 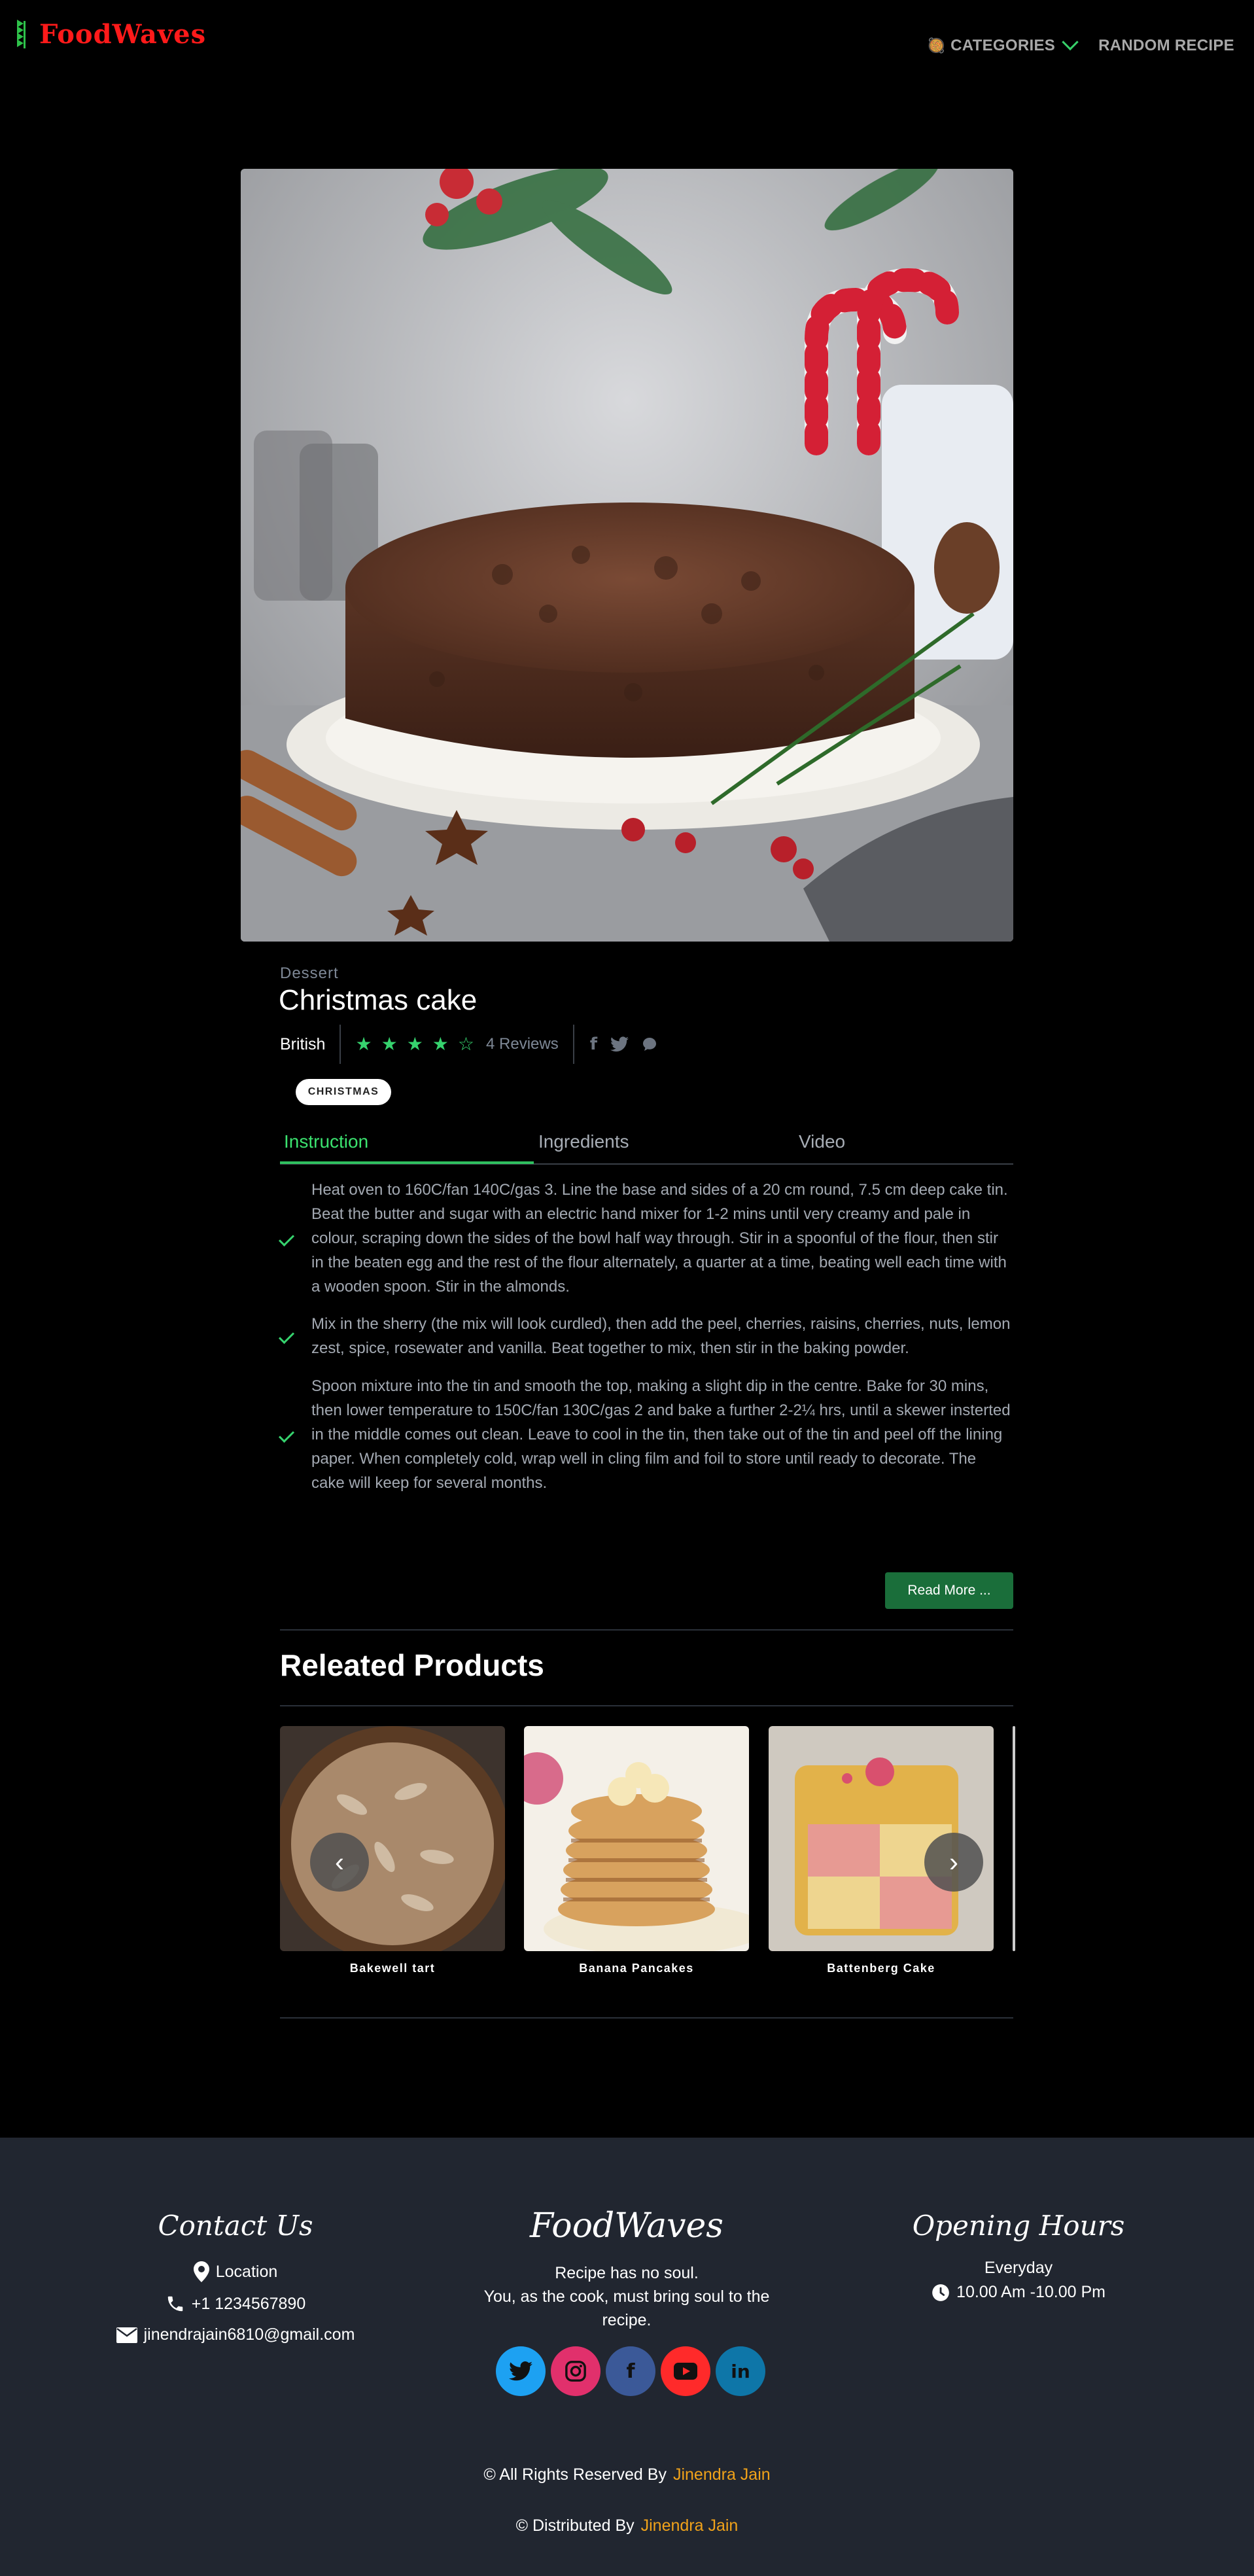 What do you see at coordinates (575, 2525) in the screenshot?
I see `distributed-text: © Distributed By` at bounding box center [575, 2525].